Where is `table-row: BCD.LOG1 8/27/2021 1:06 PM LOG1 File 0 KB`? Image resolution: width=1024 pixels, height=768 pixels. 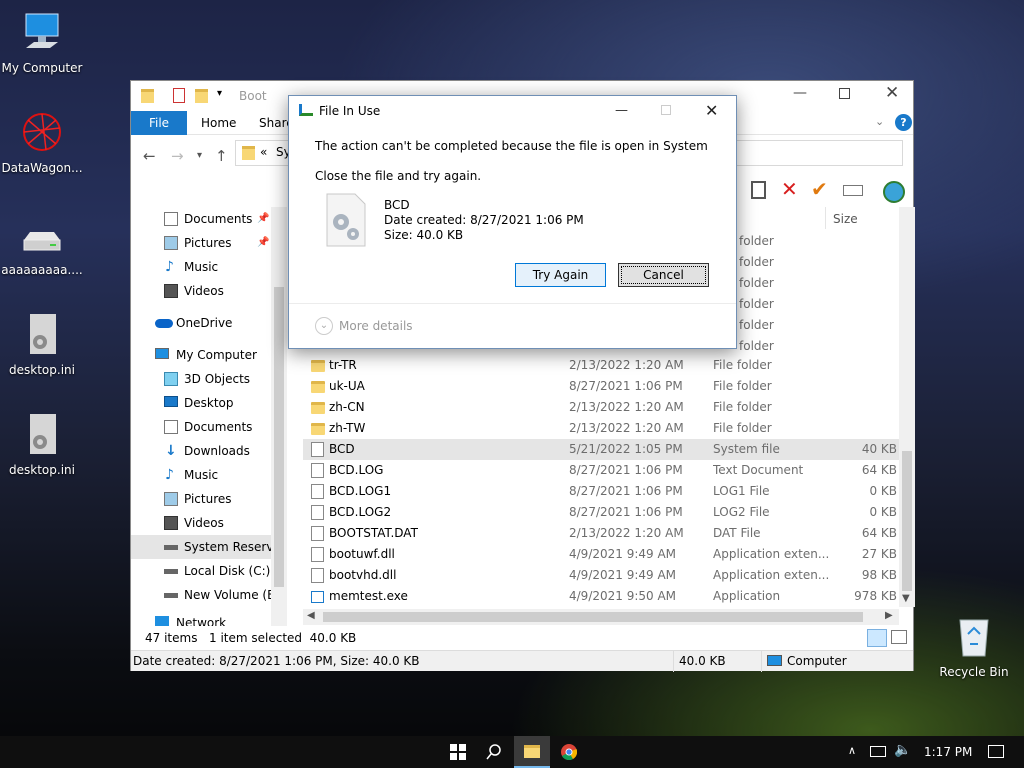
table-row: BCD.LOG1 8/27/2021 1:06 PM LOG1 File 0 KB is located at coordinates (601, 491).